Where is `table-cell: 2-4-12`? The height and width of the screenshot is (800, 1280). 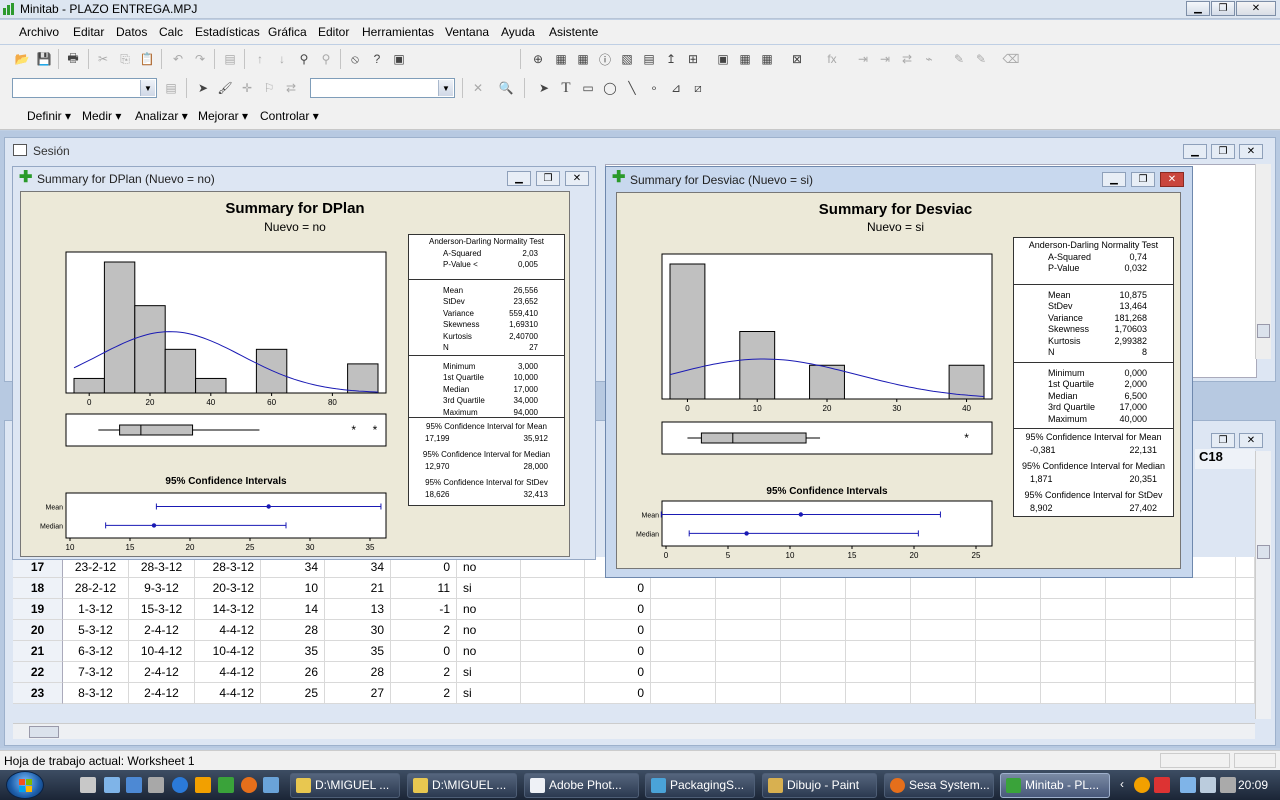
table-cell: 2-4-12 is located at coordinates (162, 630).